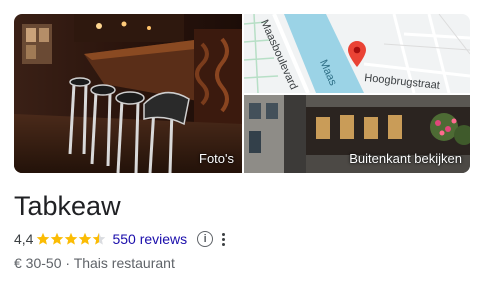 The height and width of the screenshot is (281, 482). What do you see at coordinates (149, 239) in the screenshot?
I see `reviews-link: 550 reviews` at bounding box center [149, 239].